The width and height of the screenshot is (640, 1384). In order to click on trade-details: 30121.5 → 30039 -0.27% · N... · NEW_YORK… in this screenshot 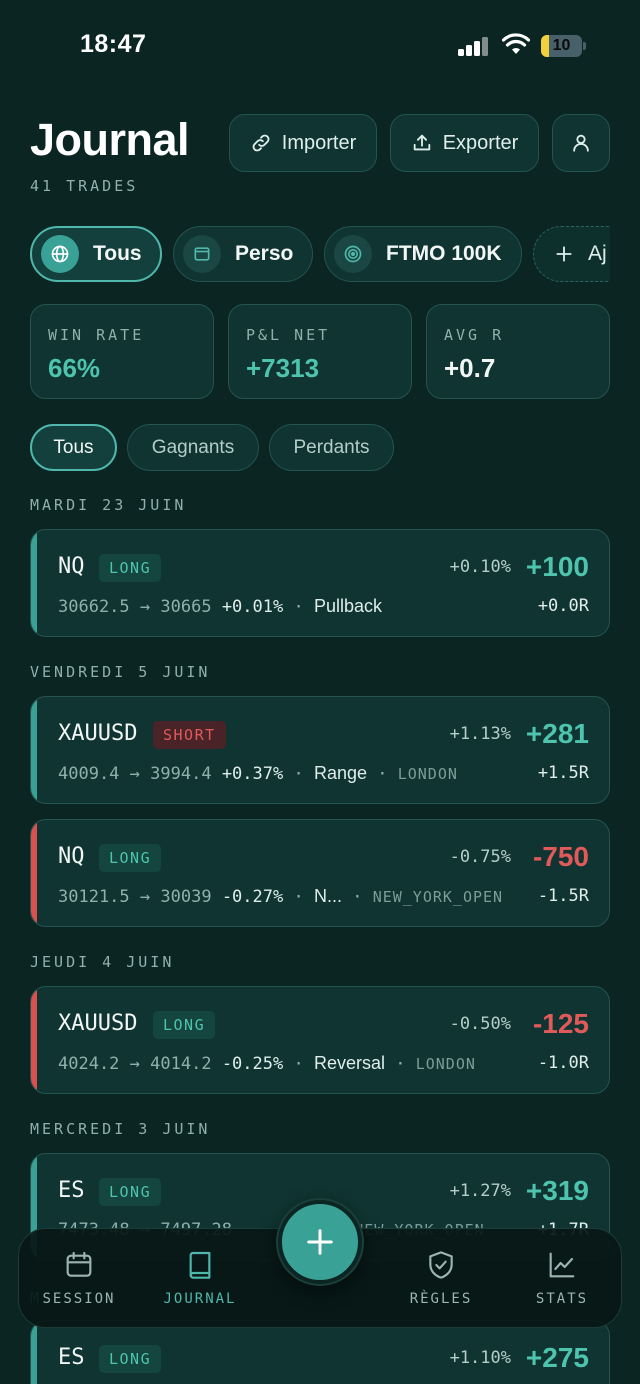, I will do `click(281, 896)`.